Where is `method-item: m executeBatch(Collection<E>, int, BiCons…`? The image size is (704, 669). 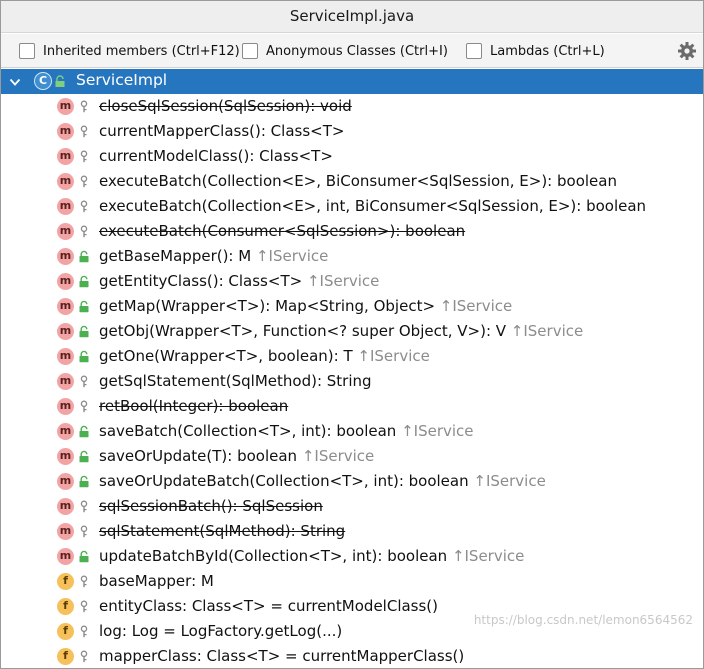
method-item: m executeBatch(Collection<E>, int, BiCons… is located at coordinates (352, 206).